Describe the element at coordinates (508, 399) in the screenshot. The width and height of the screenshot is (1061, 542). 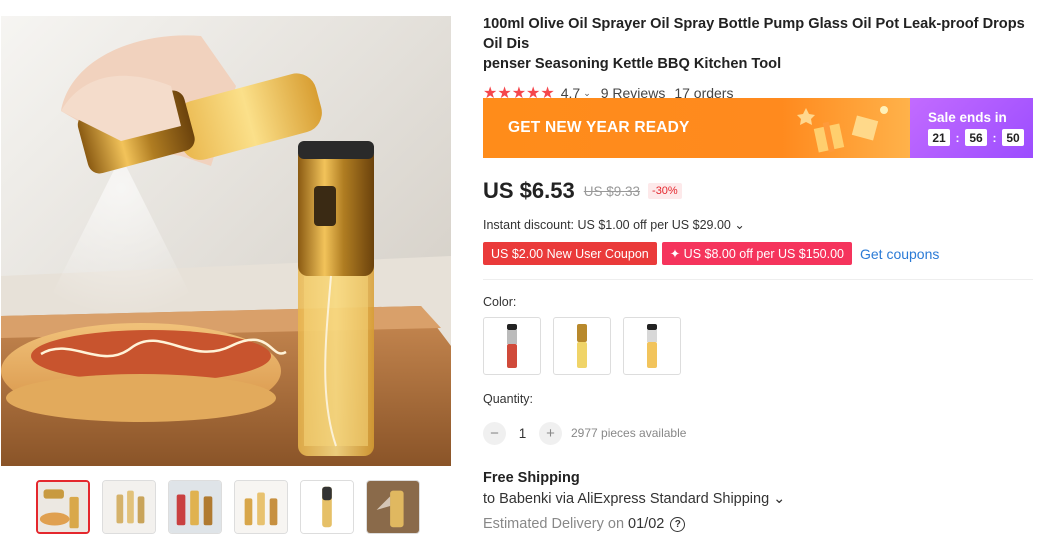
I see `quantity-label: Quantity:` at that location.